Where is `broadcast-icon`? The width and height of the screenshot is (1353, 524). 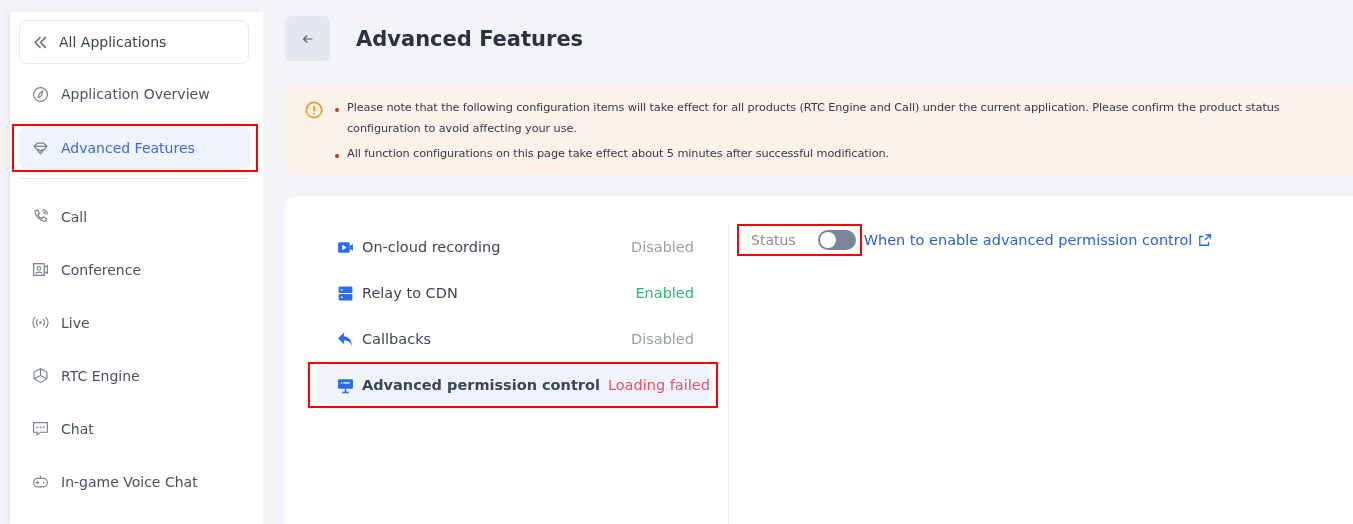 broadcast-icon is located at coordinates (40, 322).